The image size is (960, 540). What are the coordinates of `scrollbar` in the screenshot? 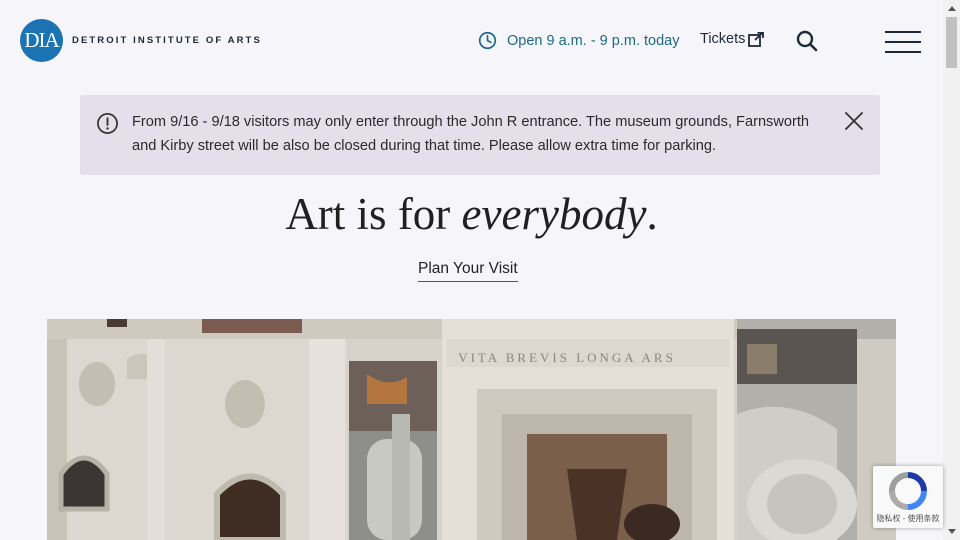 It's located at (951, 270).